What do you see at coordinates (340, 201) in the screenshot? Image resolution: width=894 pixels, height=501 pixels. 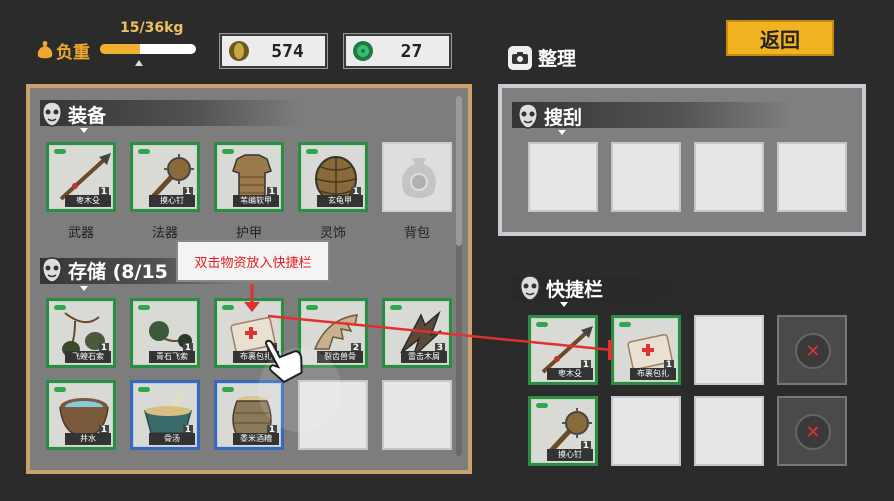 I see `item-name: 玄龟甲` at bounding box center [340, 201].